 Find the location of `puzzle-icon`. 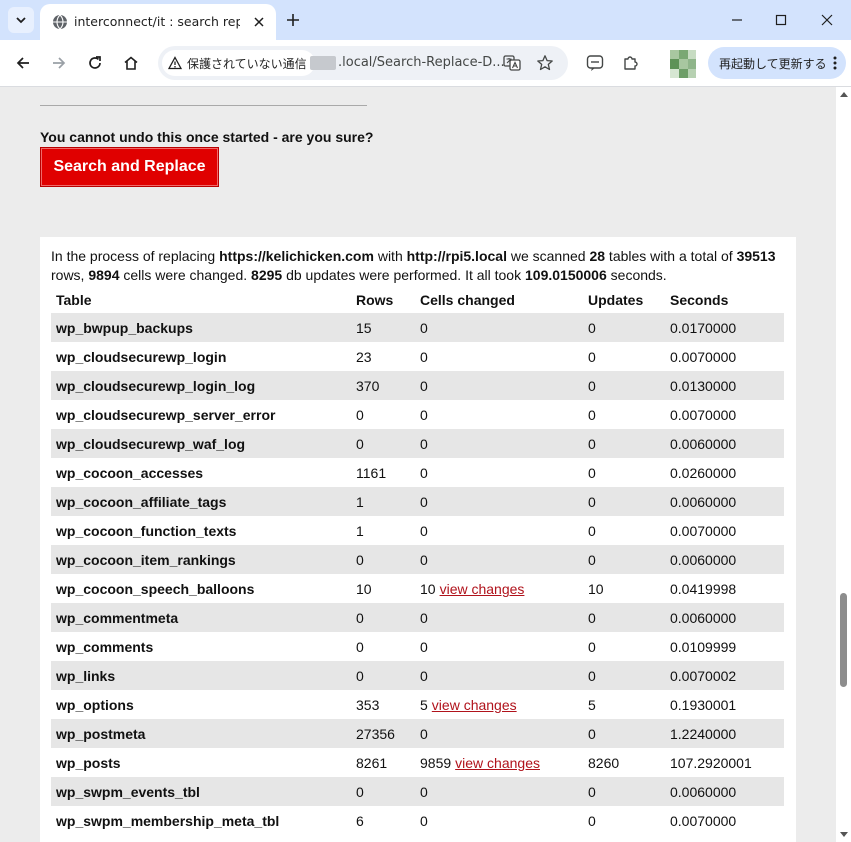

puzzle-icon is located at coordinates (631, 63).